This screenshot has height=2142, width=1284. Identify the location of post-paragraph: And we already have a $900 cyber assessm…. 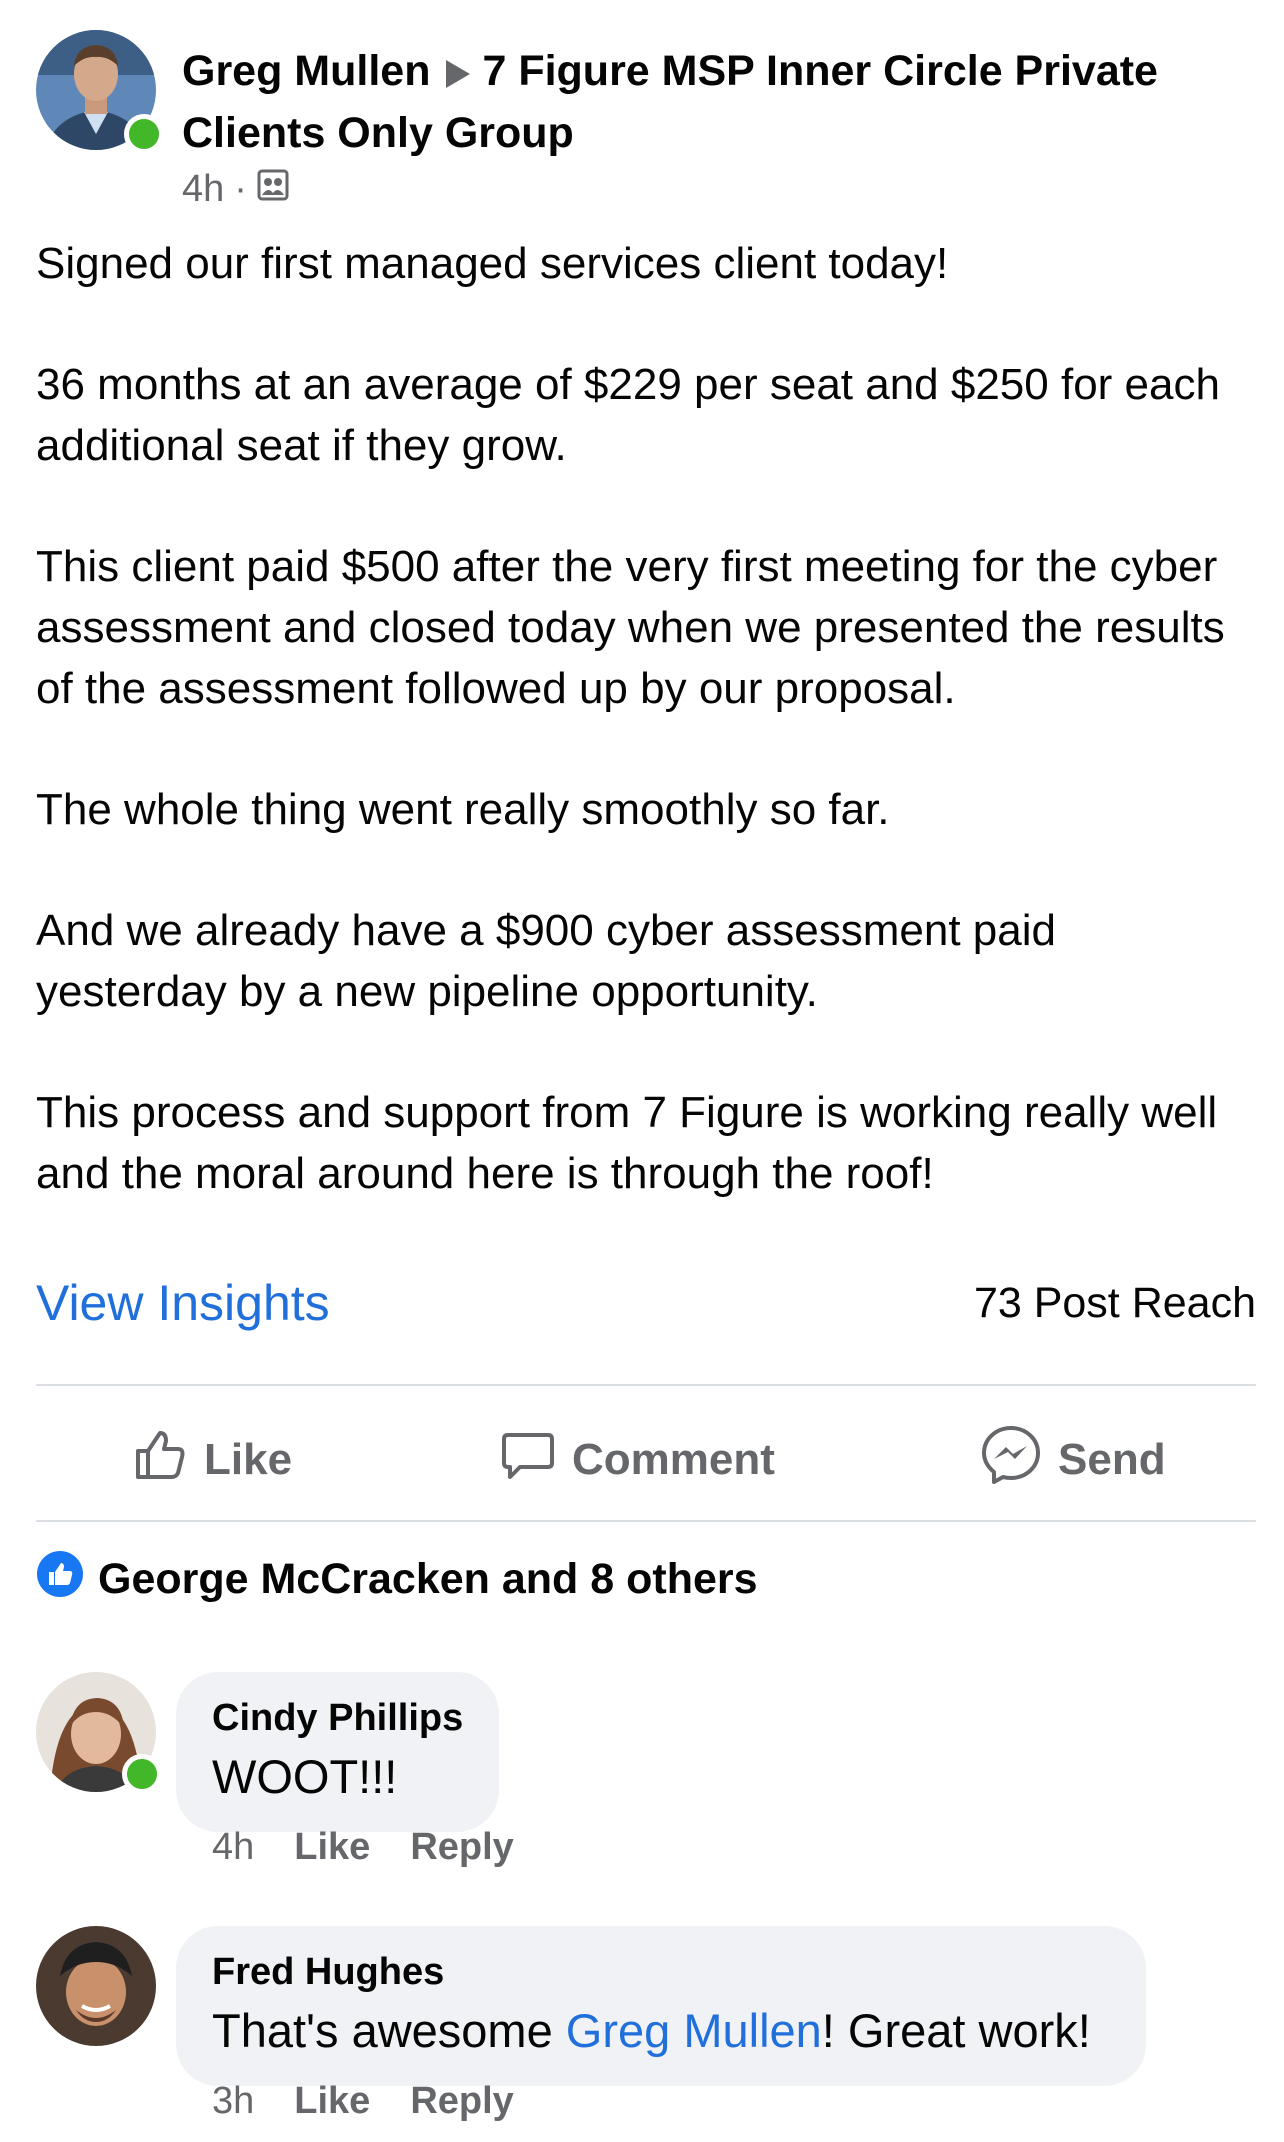
(546, 961).